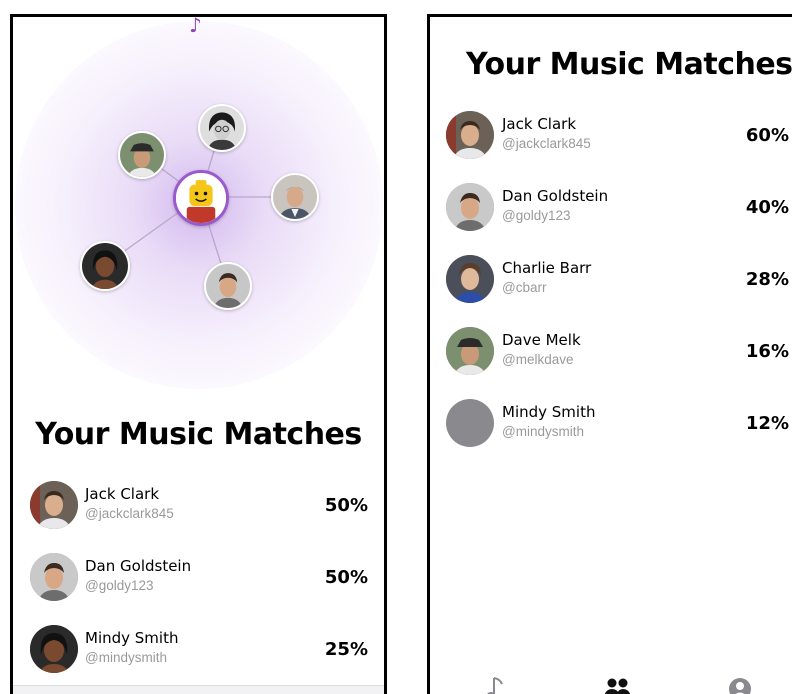  What do you see at coordinates (611, 435) in the screenshot?
I see `match-list-item: Mindy Smith @mindysmith 12%` at bounding box center [611, 435].